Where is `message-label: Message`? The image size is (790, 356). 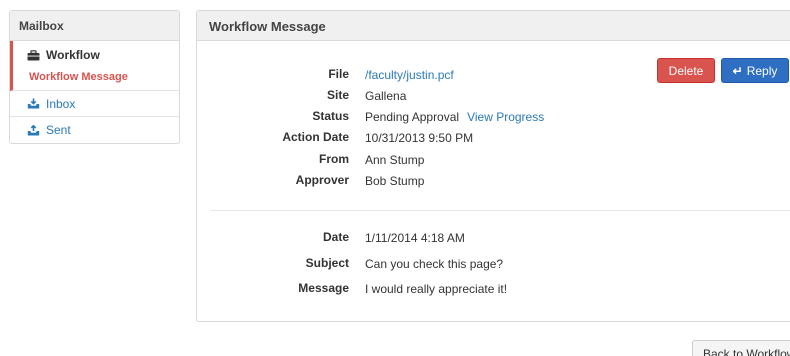
message-label: Message is located at coordinates (323, 288).